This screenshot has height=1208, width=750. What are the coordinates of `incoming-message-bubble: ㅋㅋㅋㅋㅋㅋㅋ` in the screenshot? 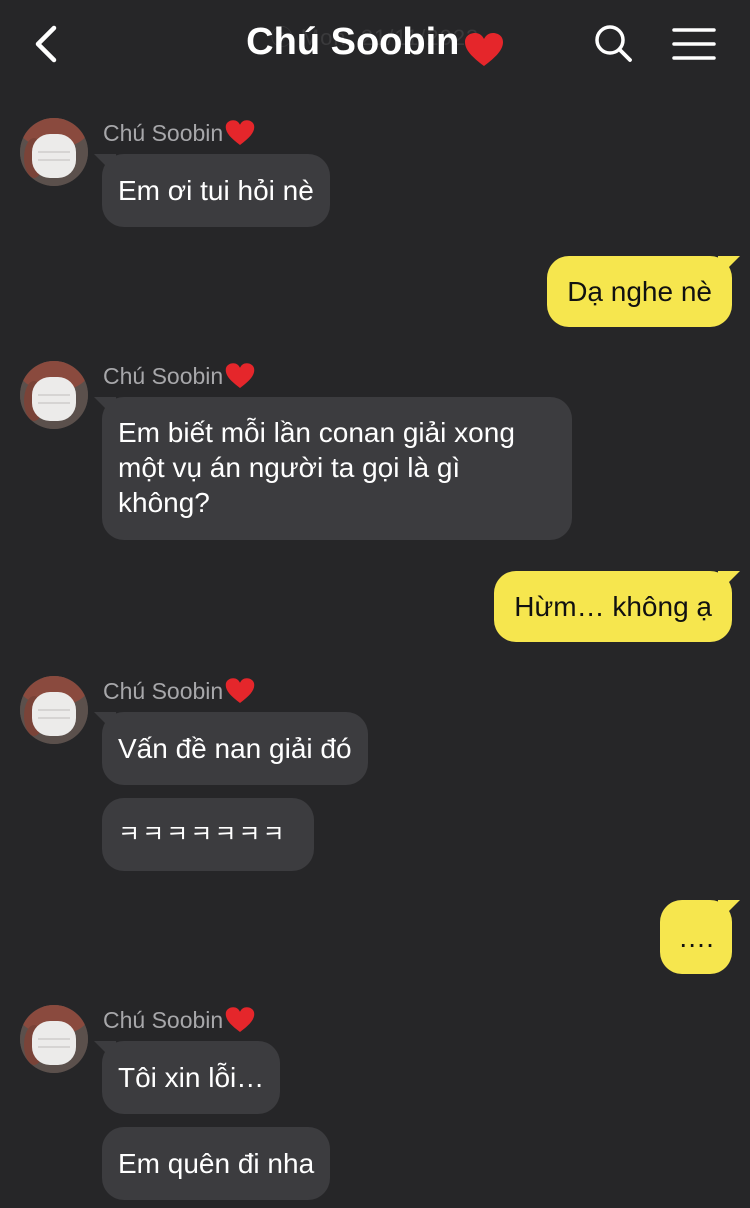 It's located at (208, 834).